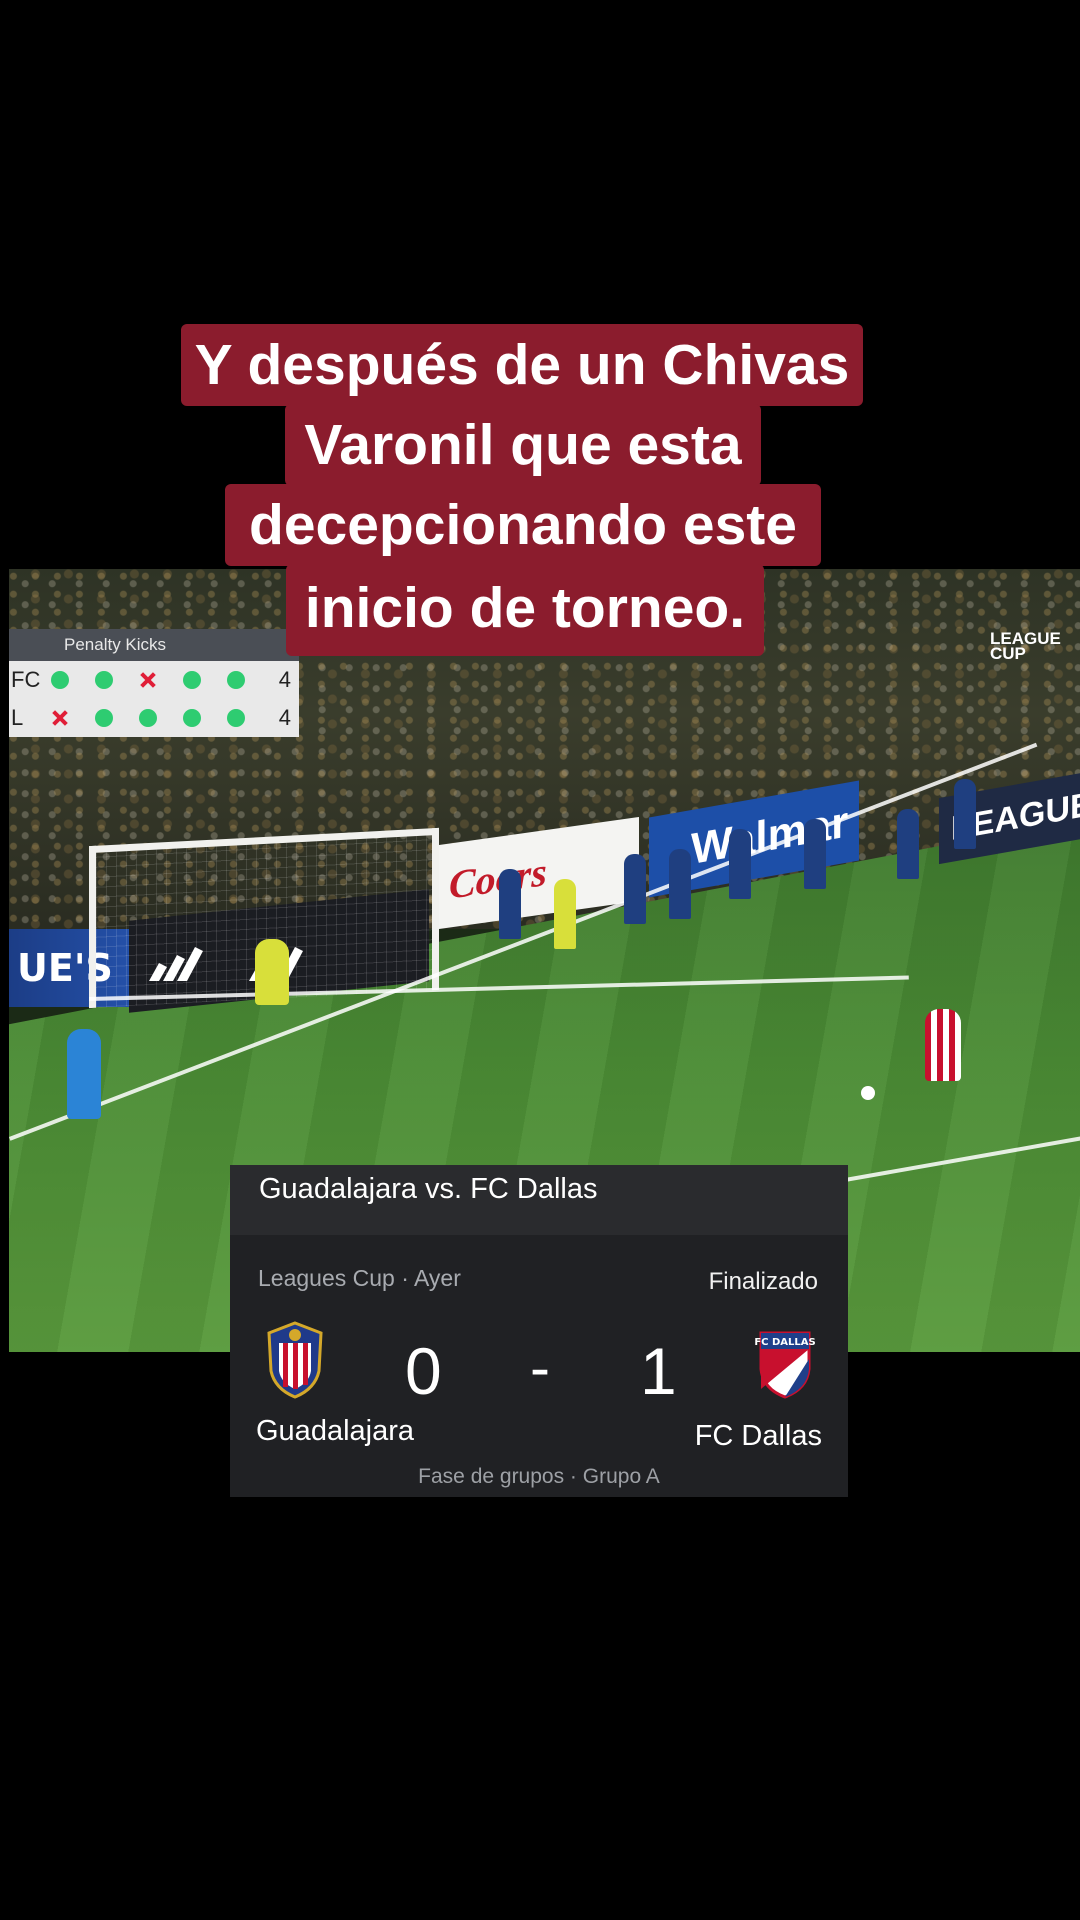 The width and height of the screenshot is (1080, 1920). What do you see at coordinates (523, 525) in the screenshot?
I see `caption-line-3: decepcionando este` at bounding box center [523, 525].